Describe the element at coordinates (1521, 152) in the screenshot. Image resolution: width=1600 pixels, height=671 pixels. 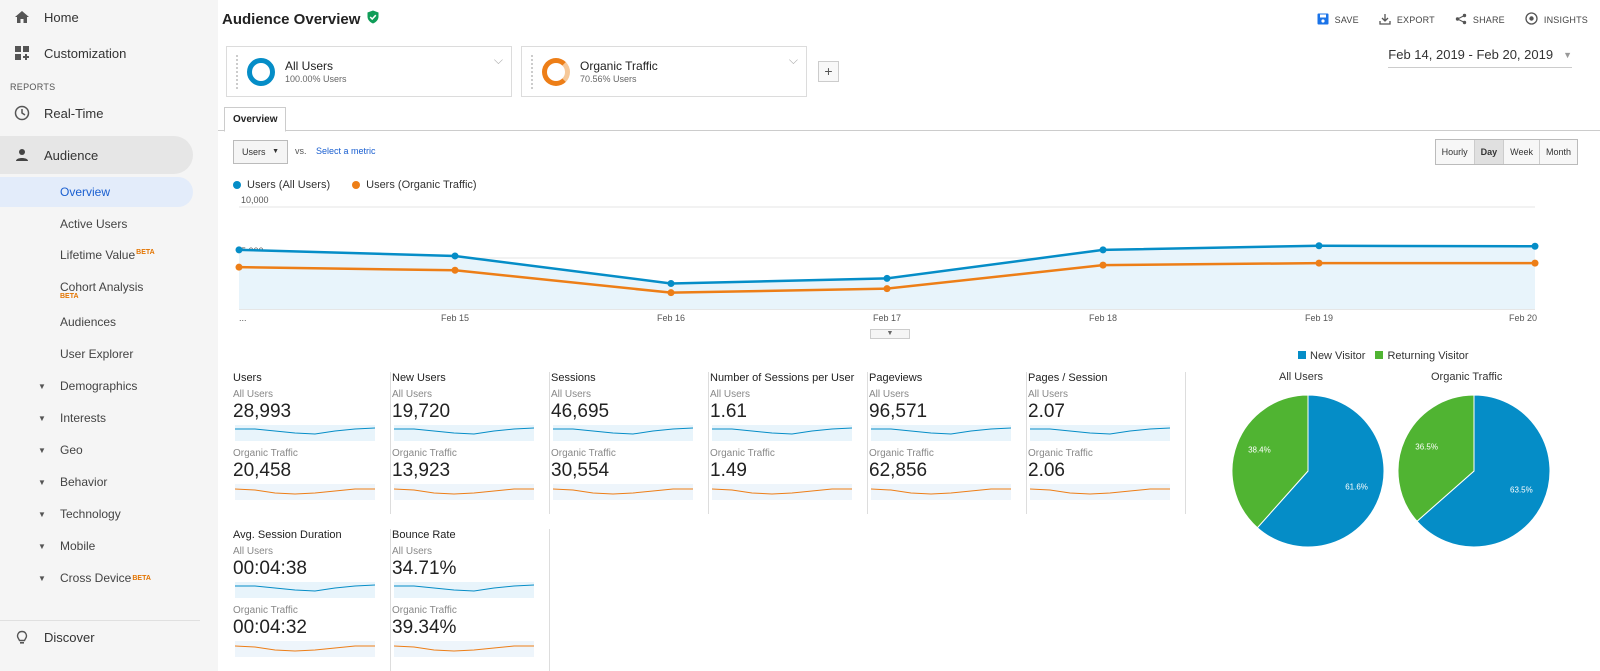
I see `period-week-button: Week` at that location.